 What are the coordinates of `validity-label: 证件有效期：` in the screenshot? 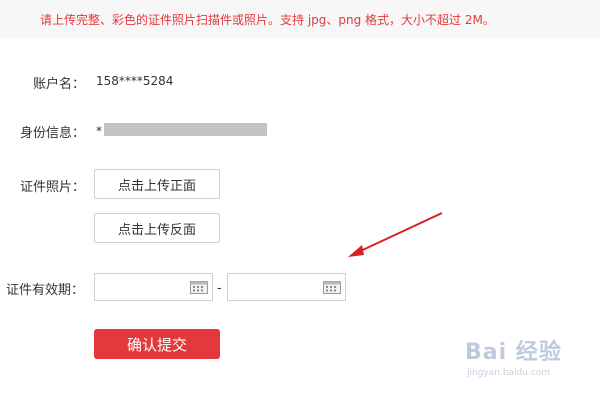 It's located at (45, 290).